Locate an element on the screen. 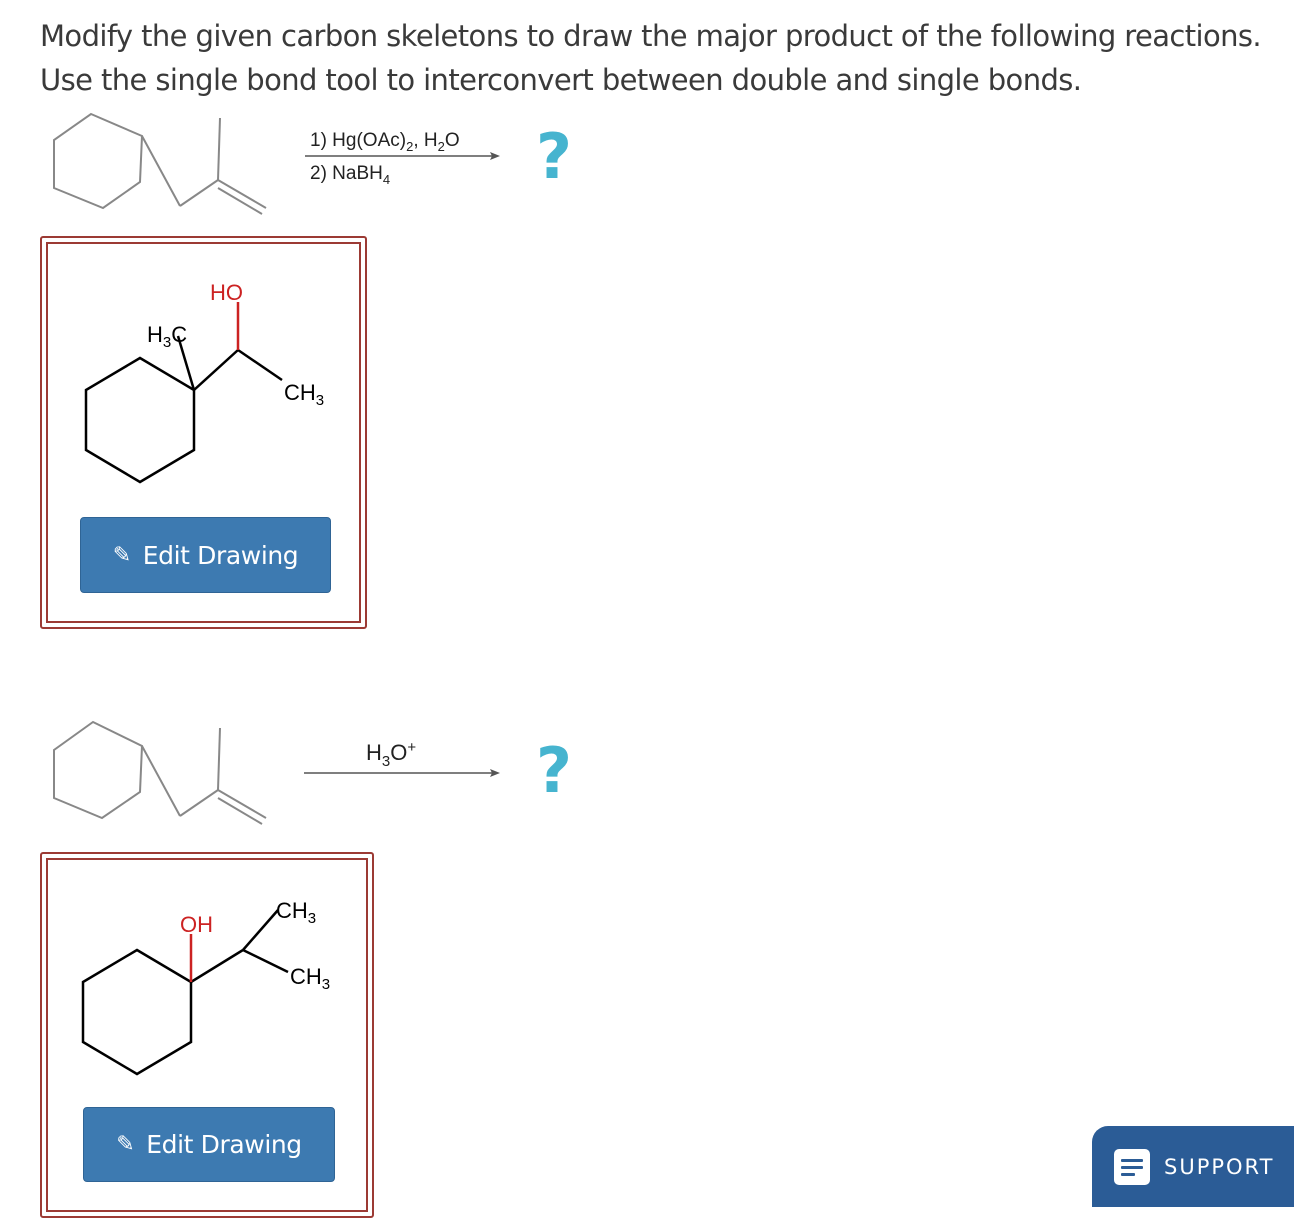 This screenshot has width=1294, height=1222. edit-drawing-button-2: ✎ Edit Drawing is located at coordinates (209, 1144).